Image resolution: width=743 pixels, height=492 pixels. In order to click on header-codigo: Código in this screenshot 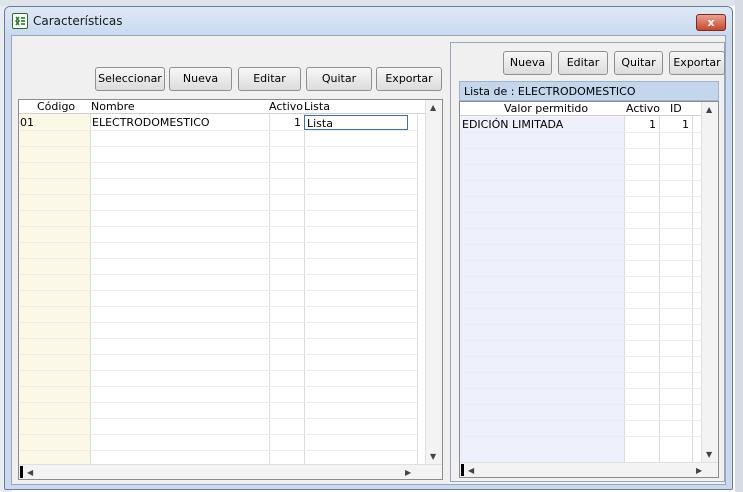, I will do `click(56, 107)`.